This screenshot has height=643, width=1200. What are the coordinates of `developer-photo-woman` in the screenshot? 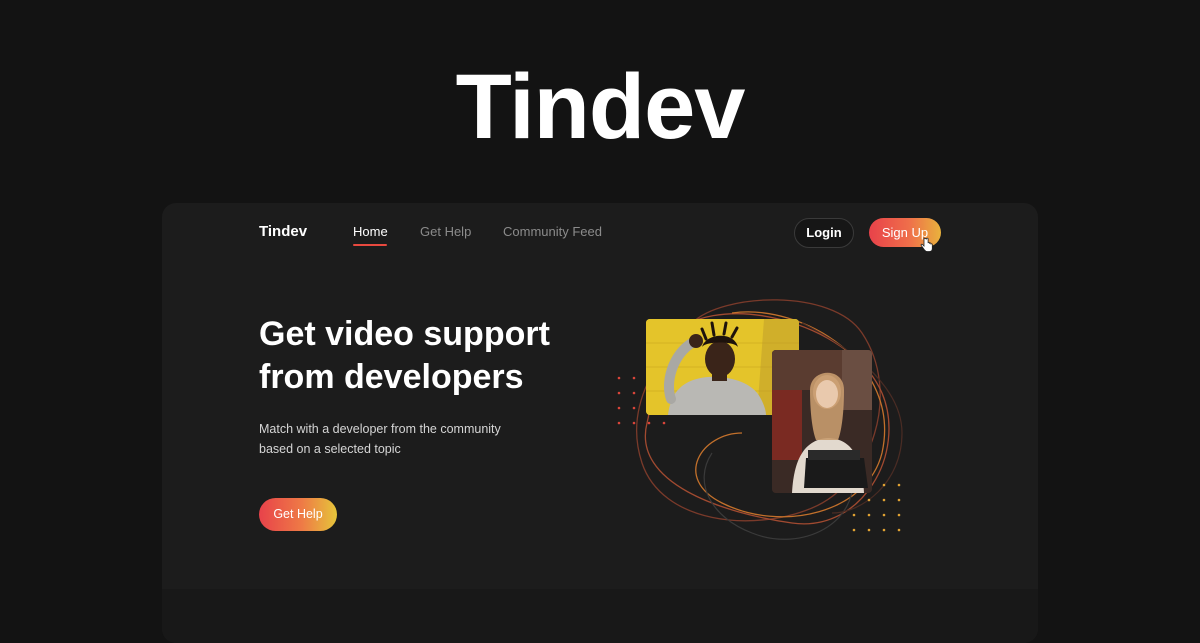 It's located at (822, 421).